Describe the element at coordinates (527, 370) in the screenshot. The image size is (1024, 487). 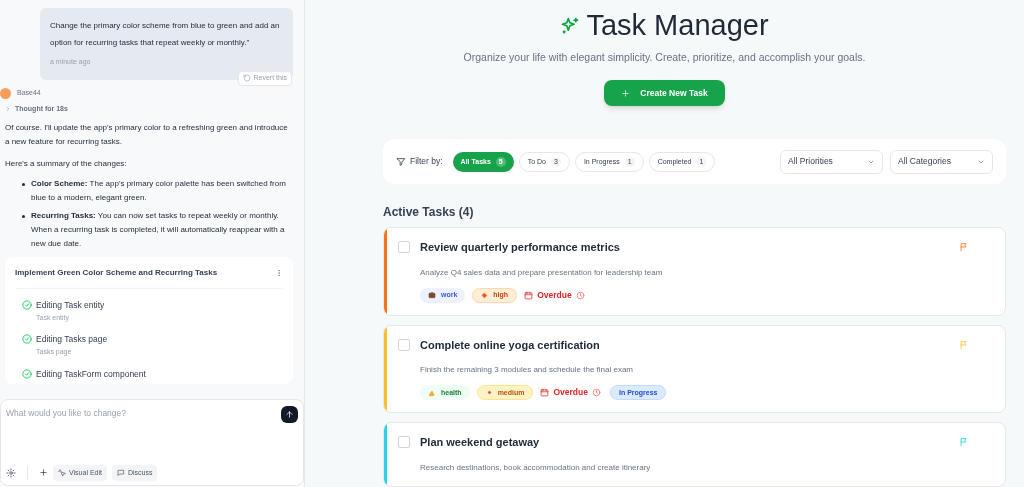
I see `task-description: Finish the remaining 3 modules and schedule the final exam` at that location.